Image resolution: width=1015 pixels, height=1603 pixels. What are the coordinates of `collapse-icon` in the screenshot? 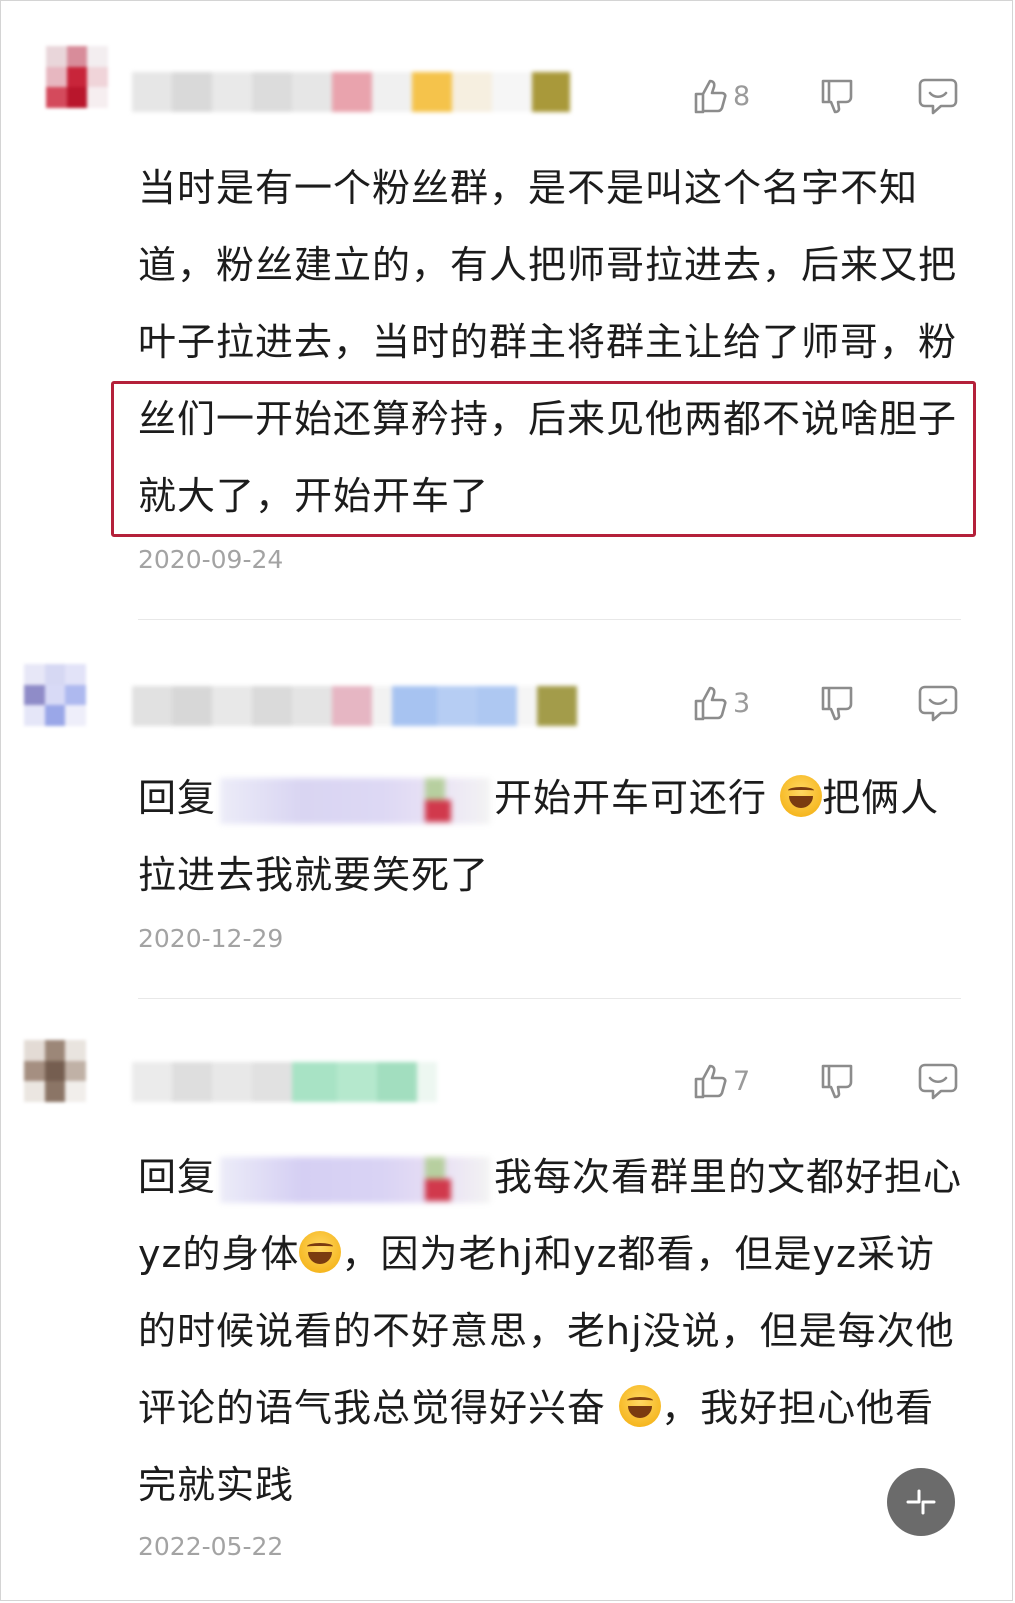 It's located at (921, 1502).